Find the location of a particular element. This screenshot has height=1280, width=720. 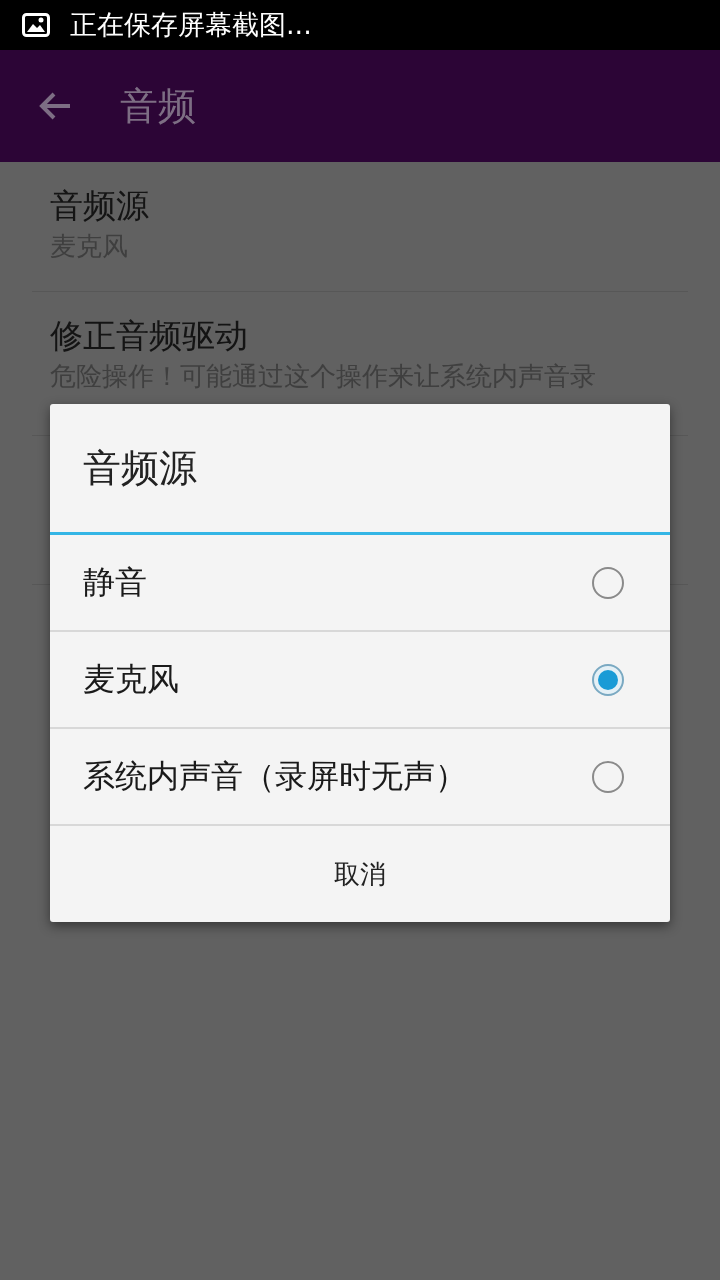

screen-title: 音频 is located at coordinates (158, 106).